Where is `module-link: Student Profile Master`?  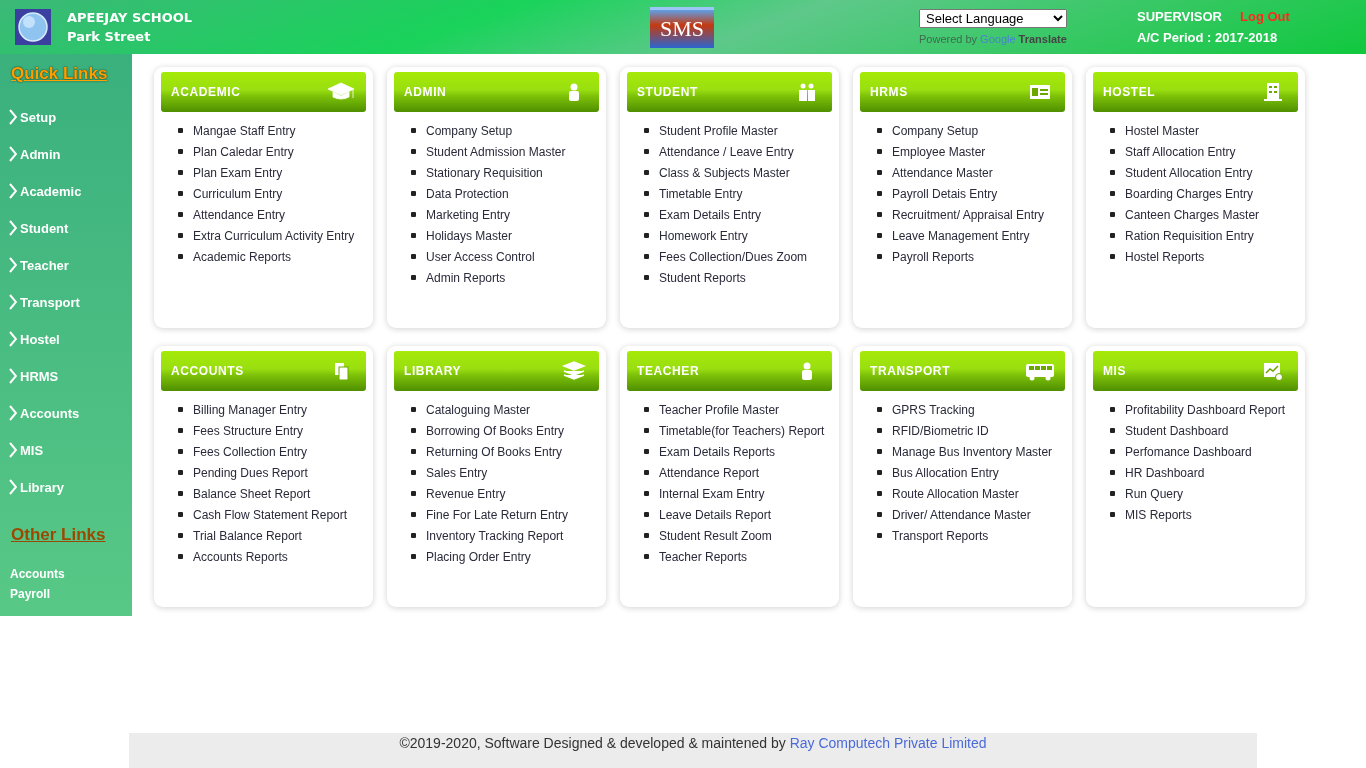 module-link: Student Profile Master is located at coordinates (718, 130).